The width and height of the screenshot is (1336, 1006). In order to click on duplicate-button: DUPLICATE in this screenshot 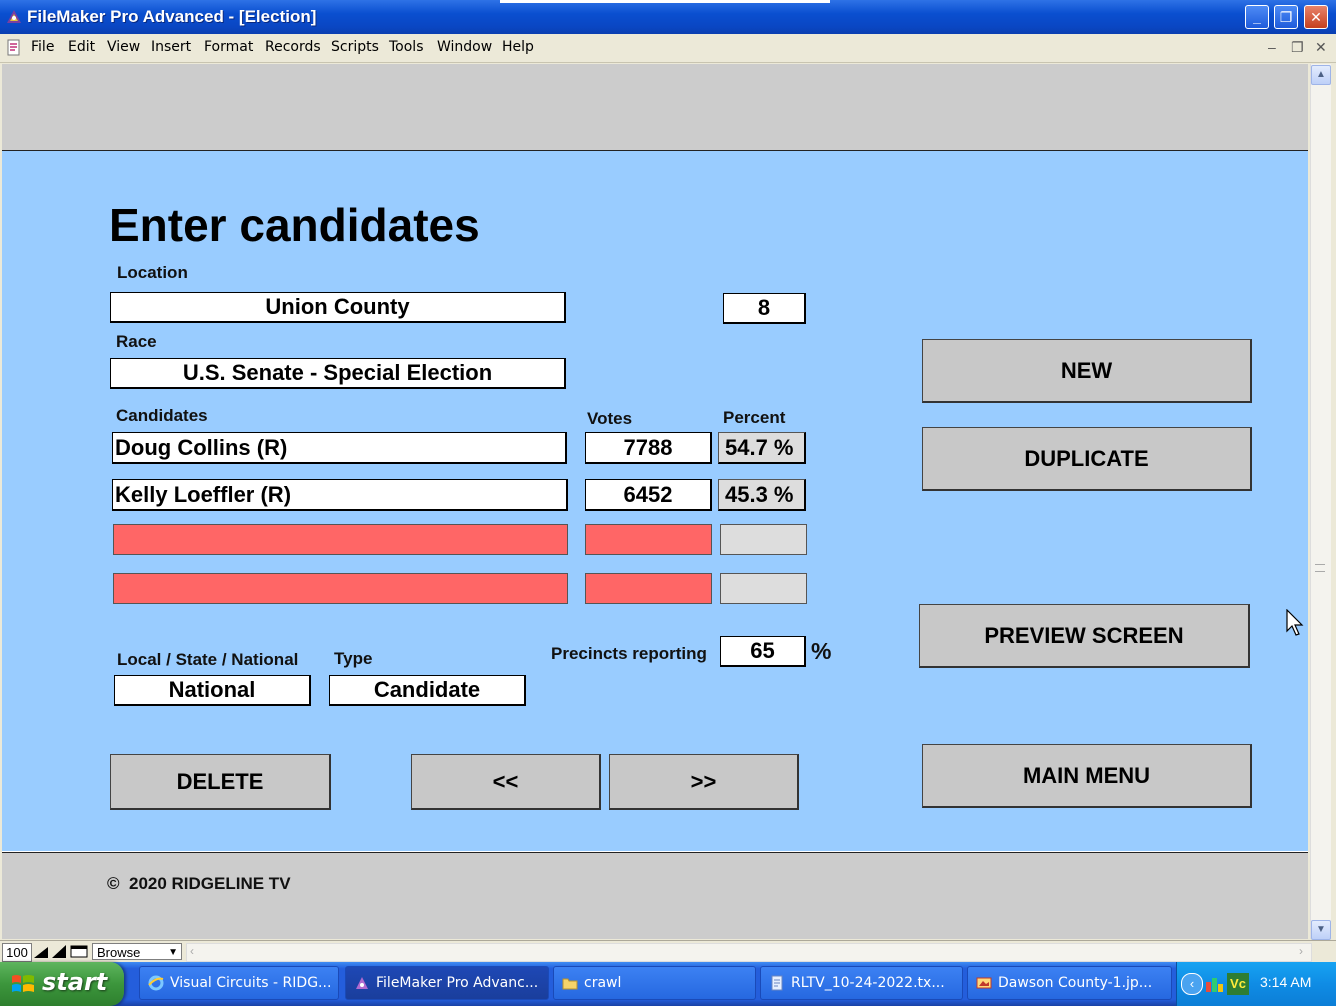, I will do `click(1087, 459)`.